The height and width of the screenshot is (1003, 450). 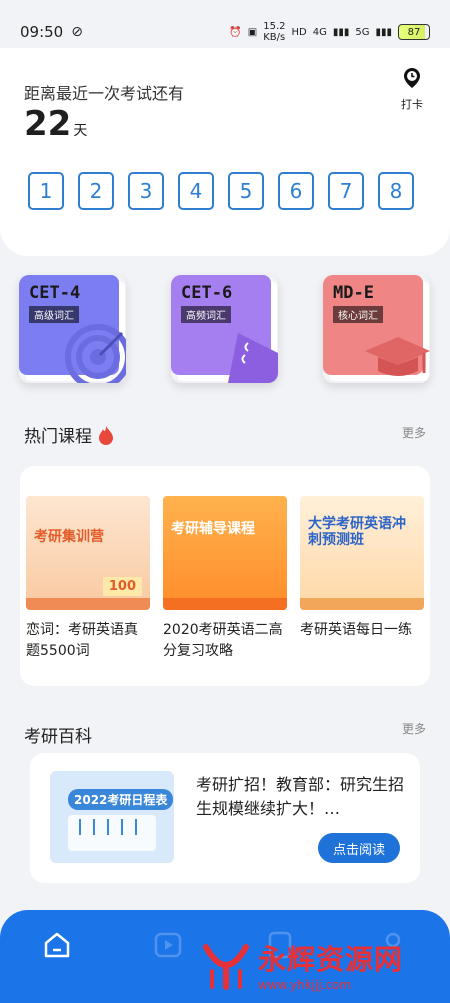 I want to click on checkin-label: 打卡, so click(x=412, y=104).